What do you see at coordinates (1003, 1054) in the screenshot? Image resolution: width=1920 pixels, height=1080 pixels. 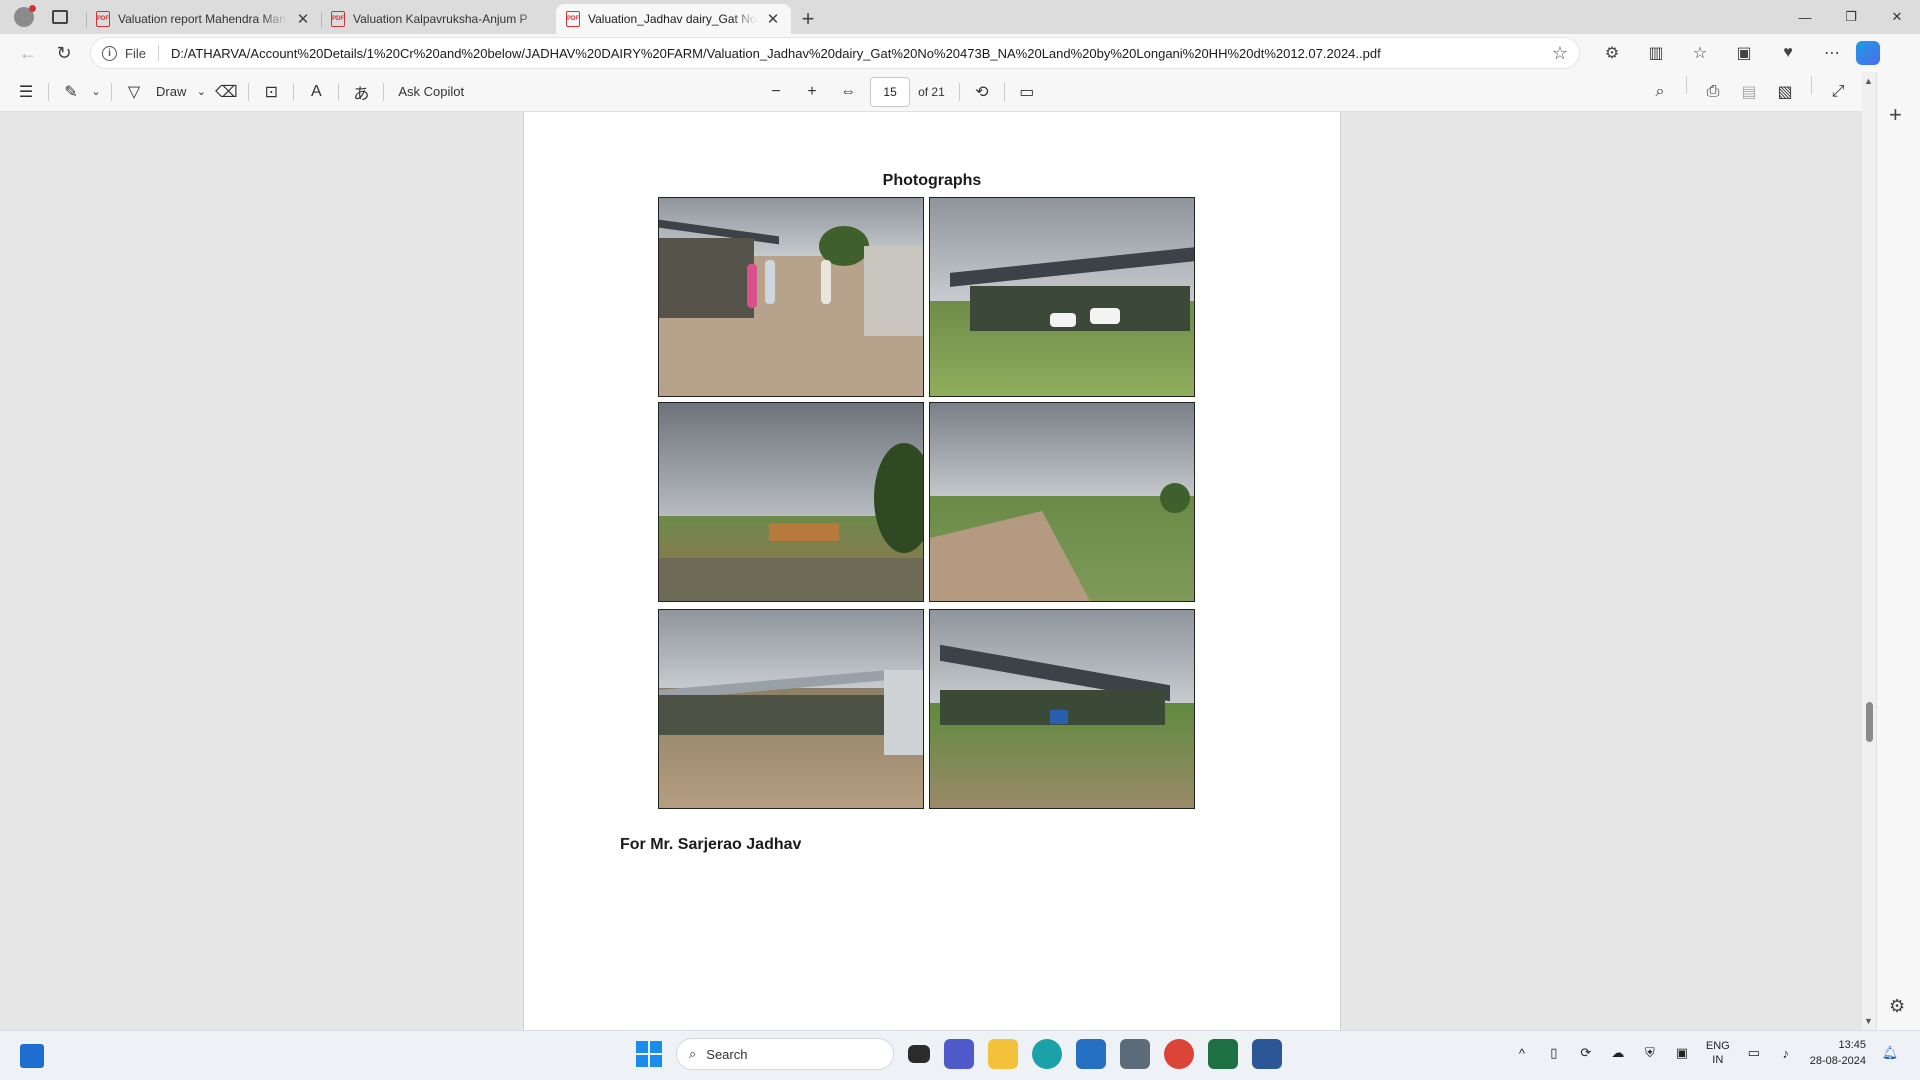 I see `file-explorer-icon` at bounding box center [1003, 1054].